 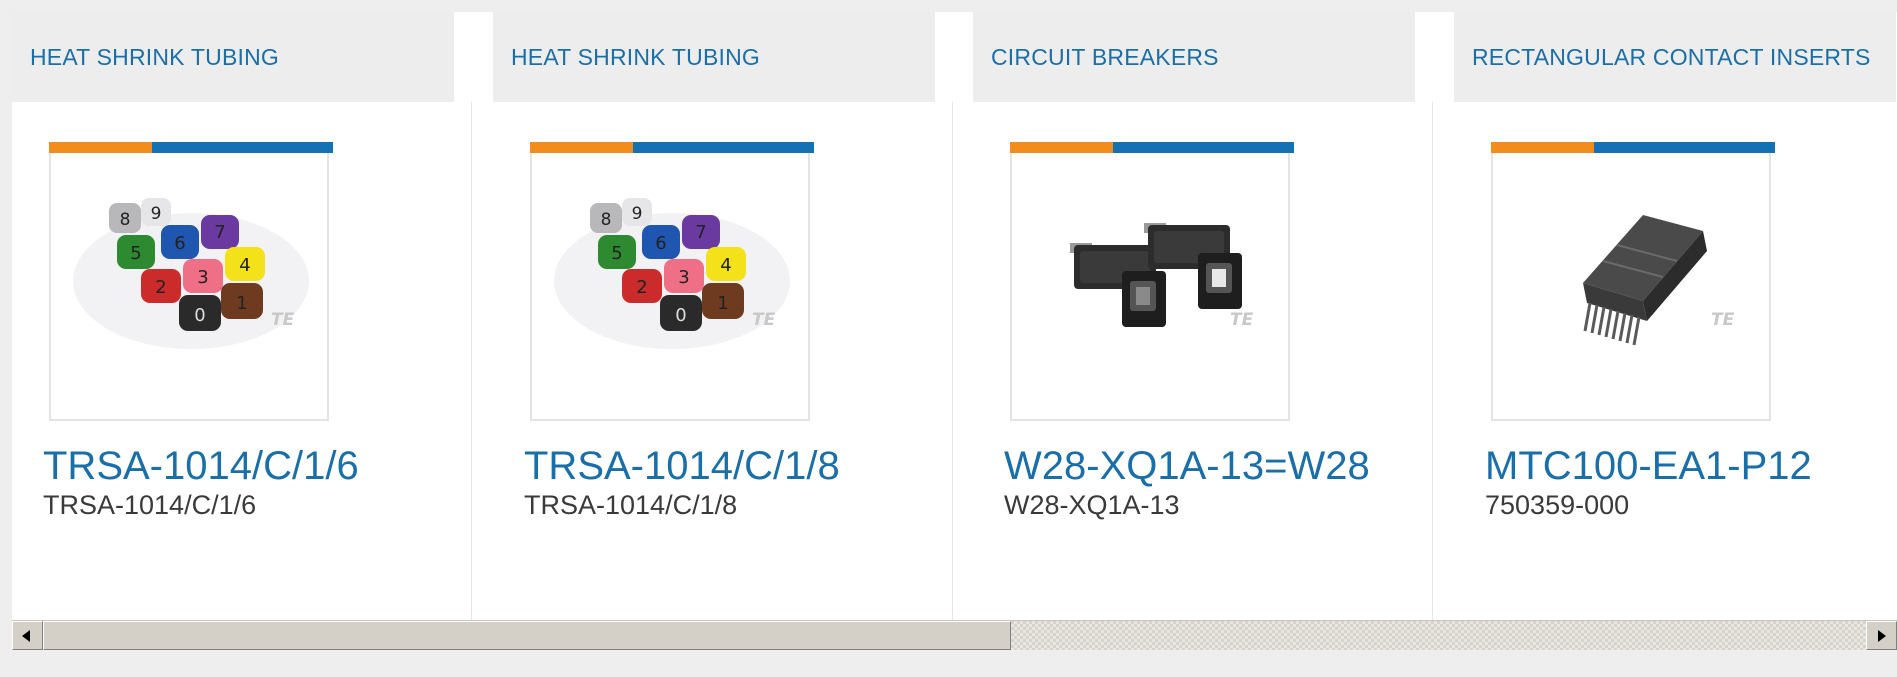 I want to click on part-subtitle: TRSA-1014/C/1/6, so click(x=150, y=505).